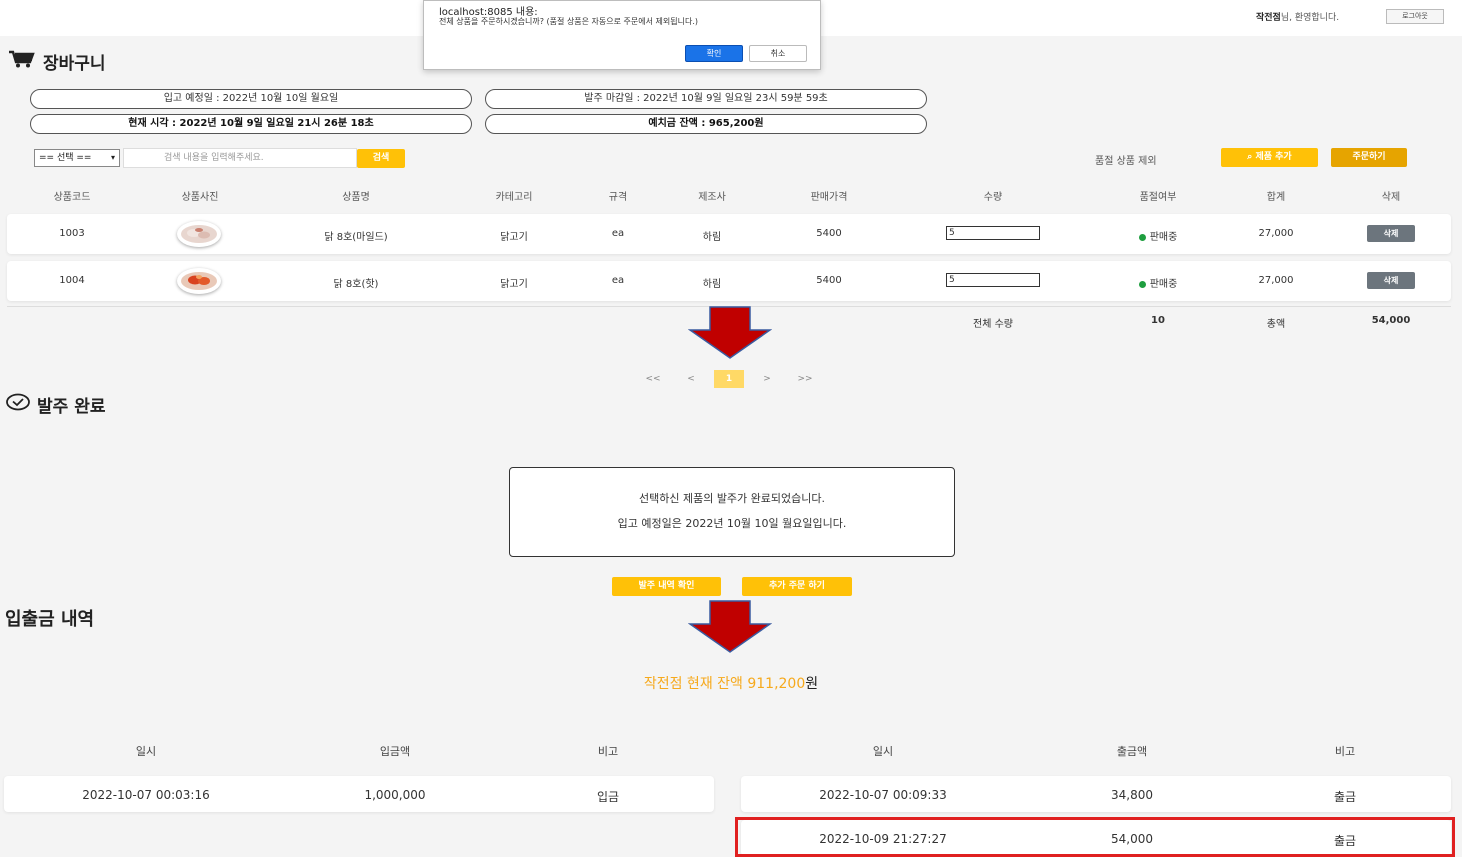 The width and height of the screenshot is (1462, 857). What do you see at coordinates (829, 197) in the screenshot?
I see `col-header-price: 판매가격` at bounding box center [829, 197].